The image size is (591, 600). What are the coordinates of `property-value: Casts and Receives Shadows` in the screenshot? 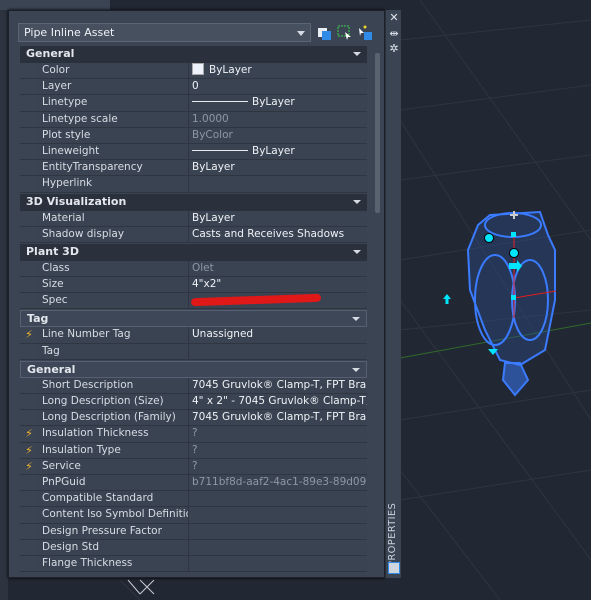 It's located at (278, 234).